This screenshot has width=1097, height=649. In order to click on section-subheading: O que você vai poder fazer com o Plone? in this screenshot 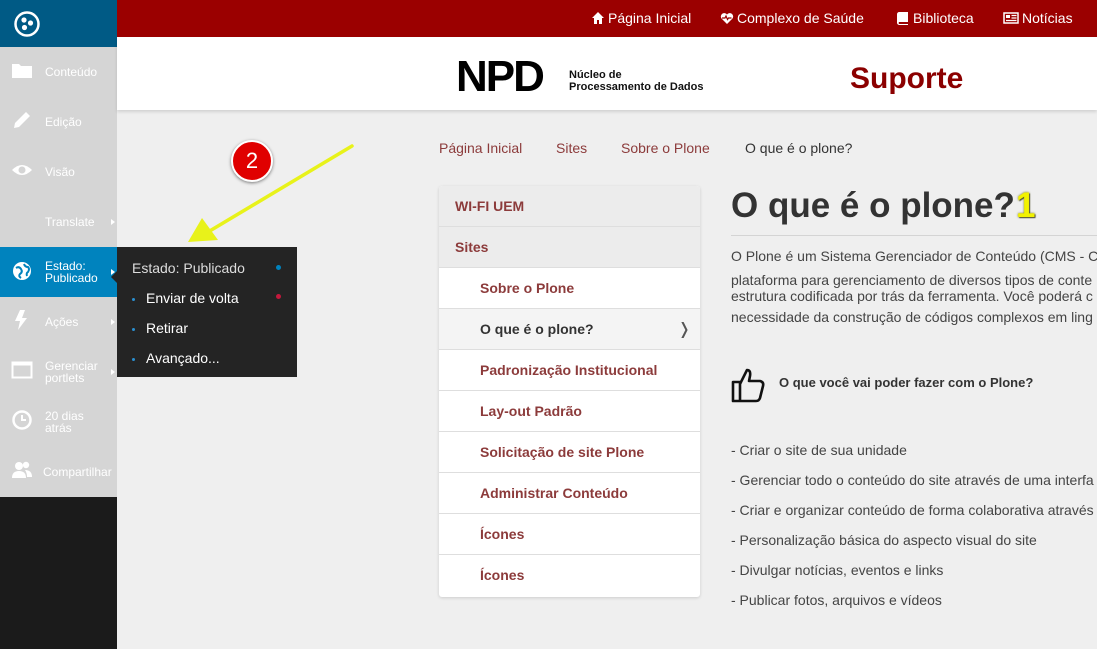, I will do `click(906, 382)`.